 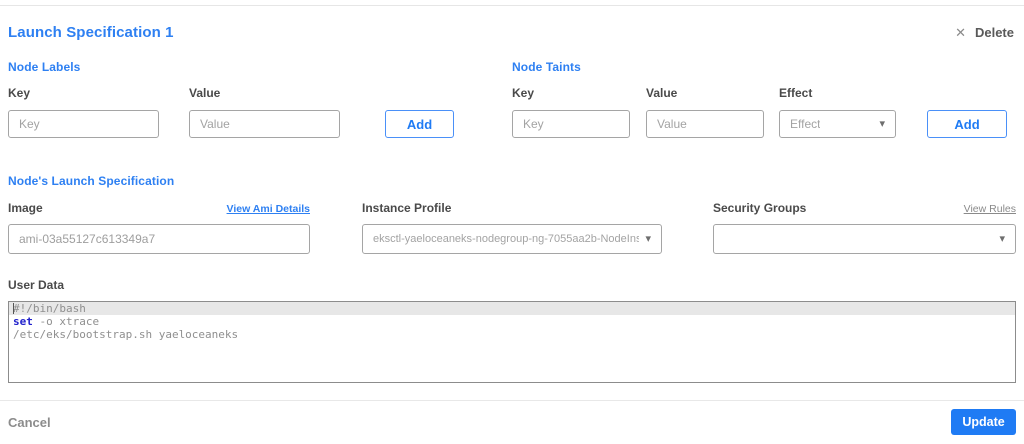 What do you see at coordinates (264, 124) in the screenshot?
I see `node-labels-value-input` at bounding box center [264, 124].